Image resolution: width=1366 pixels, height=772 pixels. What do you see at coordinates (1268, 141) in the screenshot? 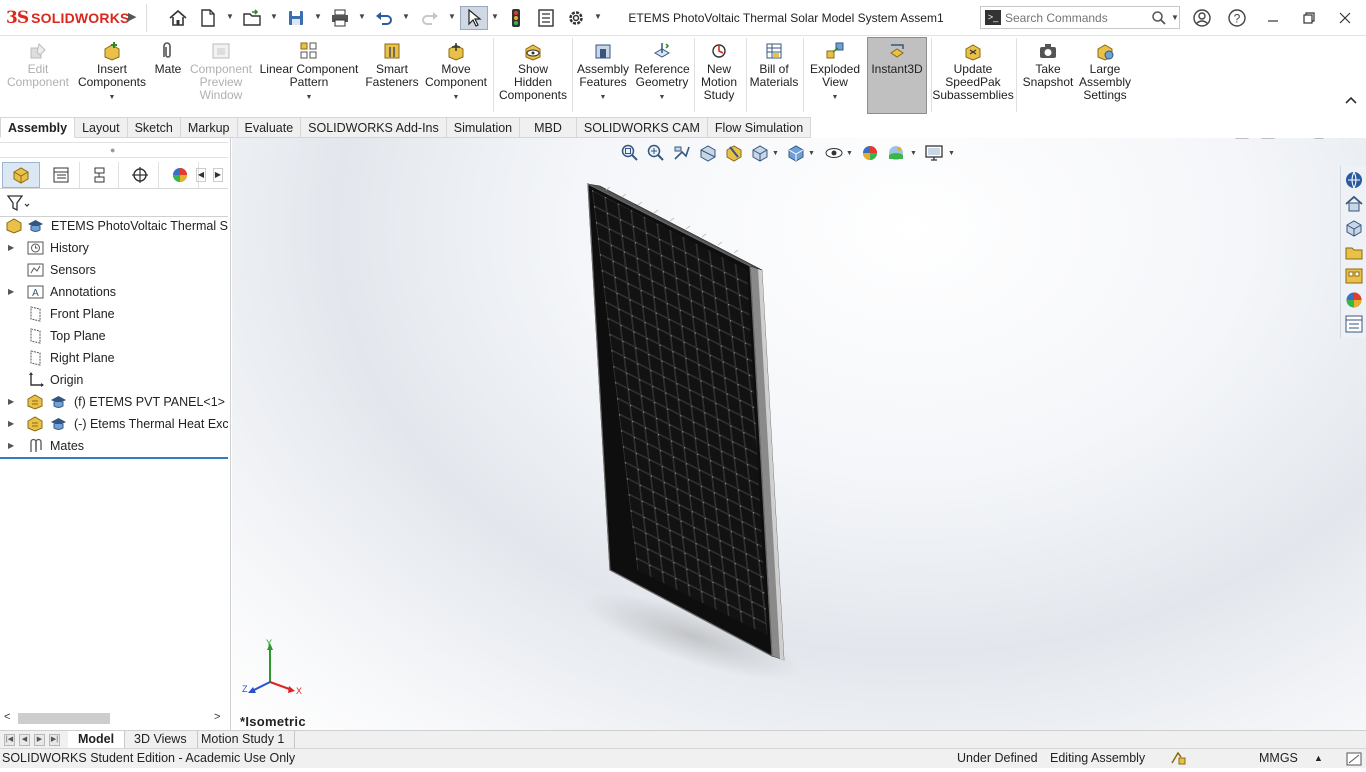
I see `tile-right-icon` at bounding box center [1268, 141].